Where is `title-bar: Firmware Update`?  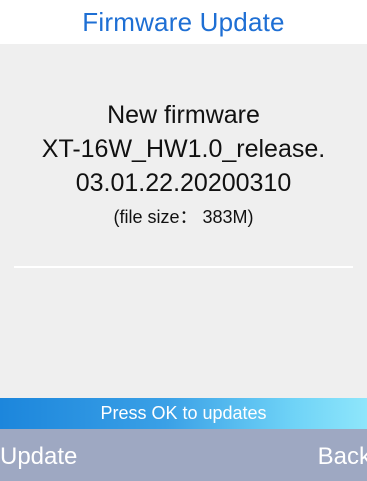
title-bar: Firmware Update is located at coordinates (183, 22).